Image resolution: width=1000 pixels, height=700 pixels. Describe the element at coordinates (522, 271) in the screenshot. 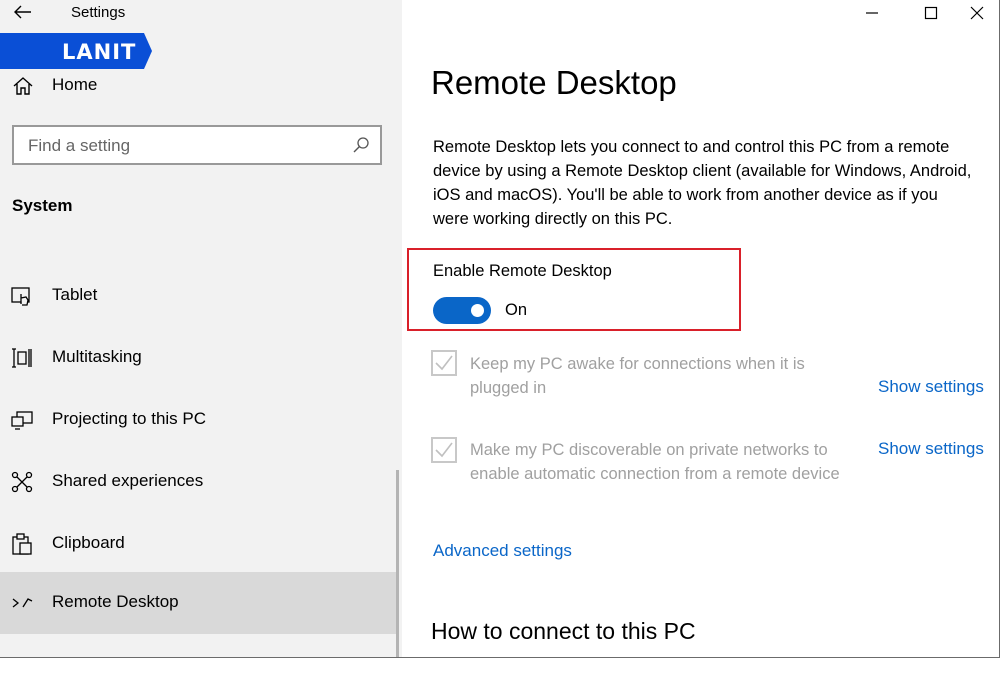

I see `toggle-label: Enable Remote Desktop` at that location.